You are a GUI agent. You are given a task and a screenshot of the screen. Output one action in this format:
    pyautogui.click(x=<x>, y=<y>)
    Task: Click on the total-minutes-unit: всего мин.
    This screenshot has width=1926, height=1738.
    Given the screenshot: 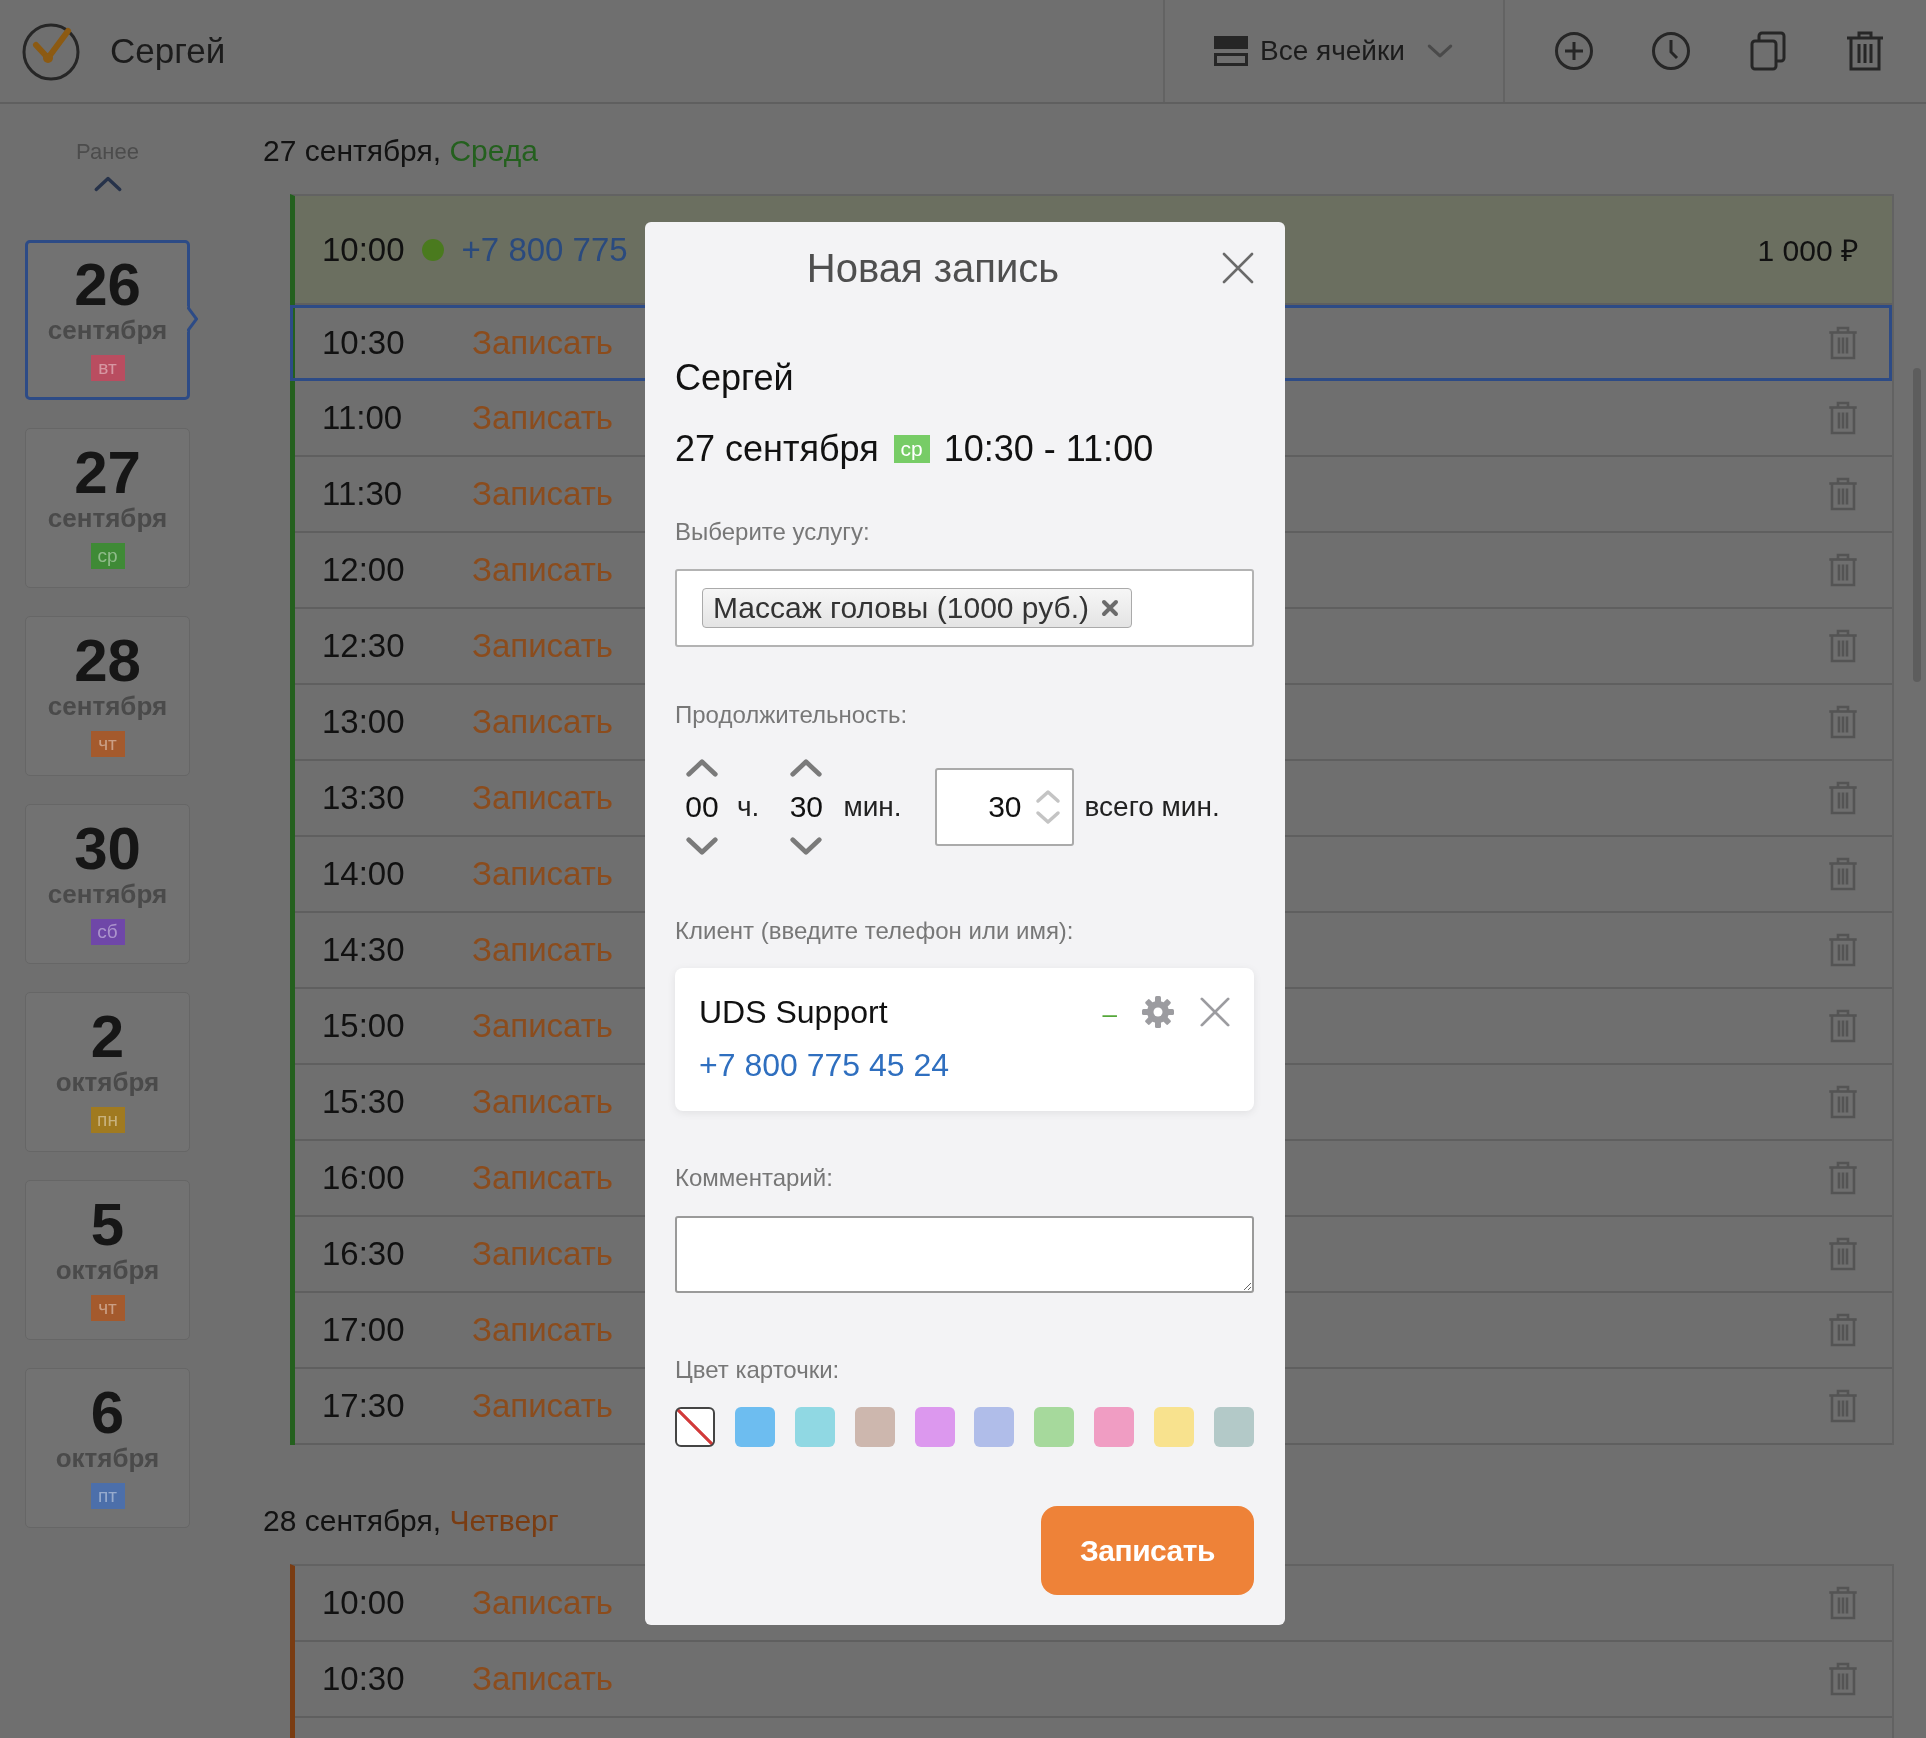 What is the action you would take?
    pyautogui.click(x=1152, y=807)
    